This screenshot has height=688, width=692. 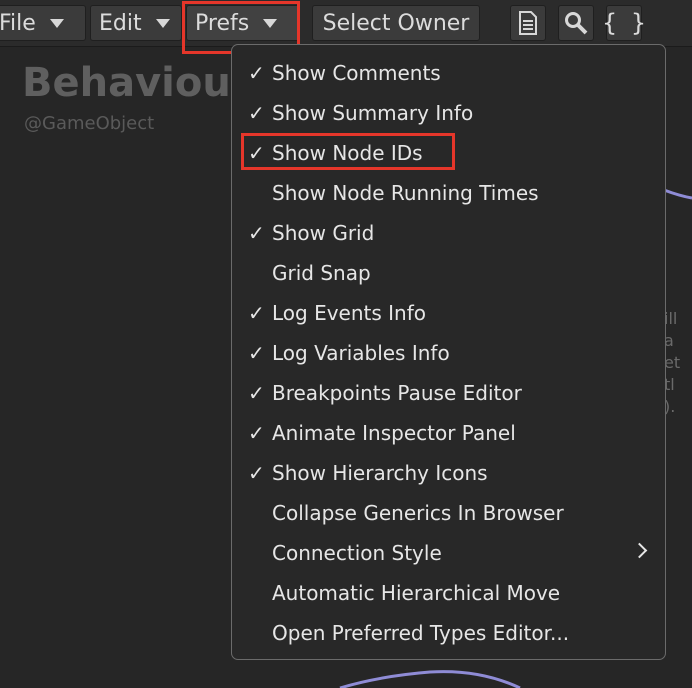 I want to click on prefs-menu-button: Prefs, so click(x=243, y=23).